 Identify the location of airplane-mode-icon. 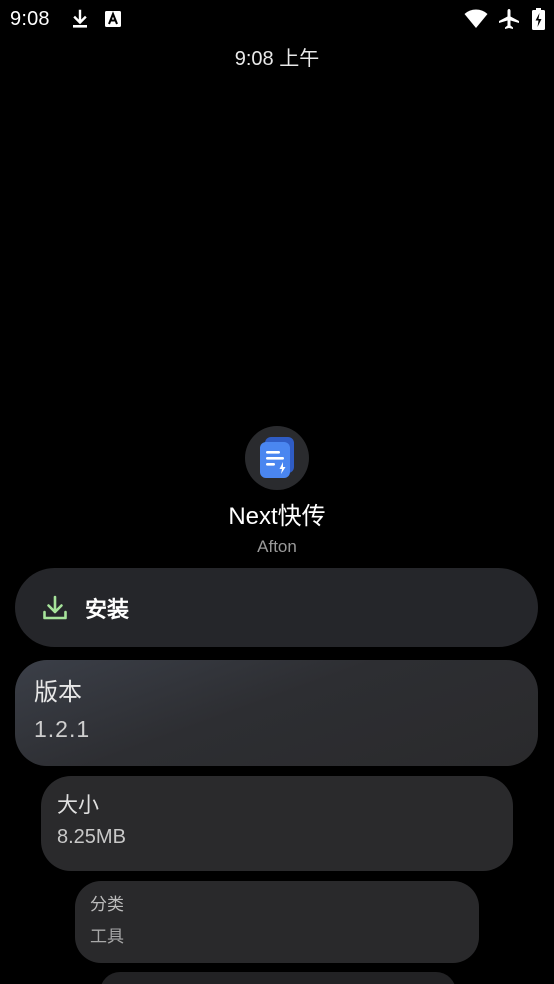
(509, 19).